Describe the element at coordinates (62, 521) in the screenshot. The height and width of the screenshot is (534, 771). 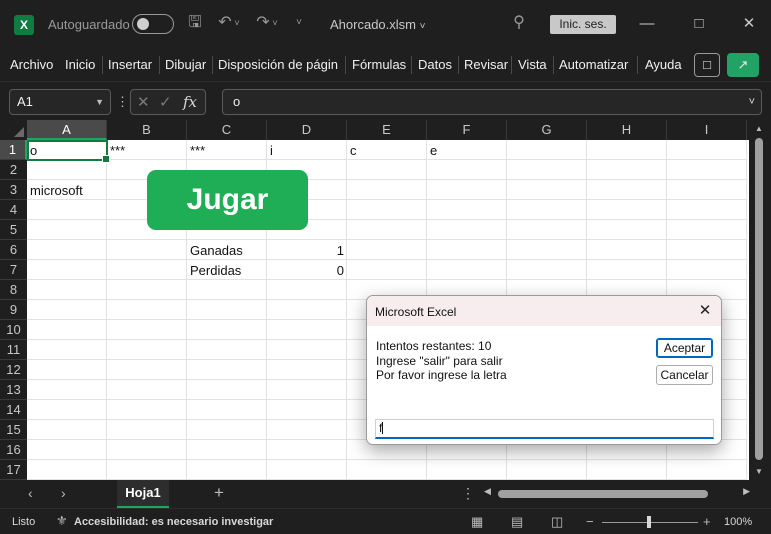
I see `accessibility-icon: ⚜` at that location.